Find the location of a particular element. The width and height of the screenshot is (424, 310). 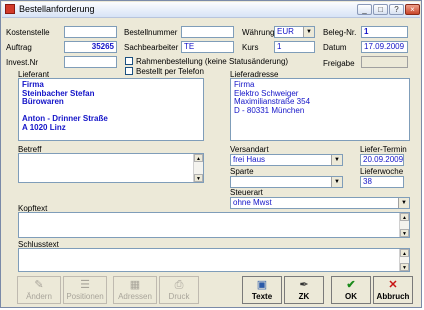

address-book-icon: ▦ is located at coordinates (135, 285).